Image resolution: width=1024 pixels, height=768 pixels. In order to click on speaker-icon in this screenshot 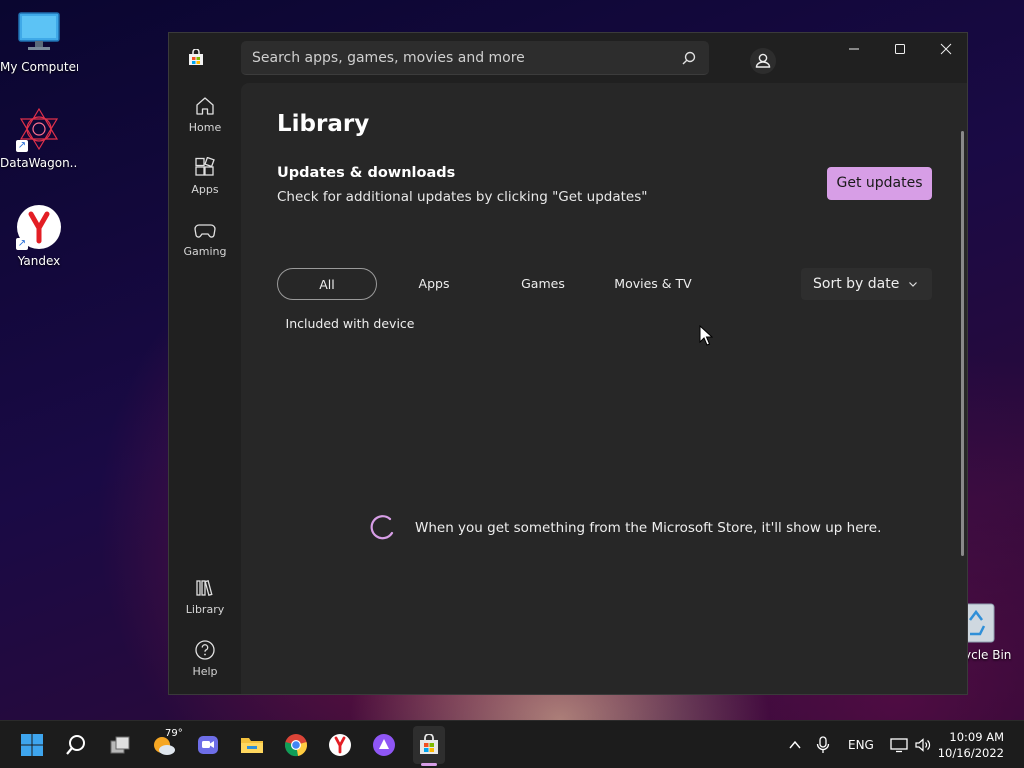, I will do `click(923, 745)`.